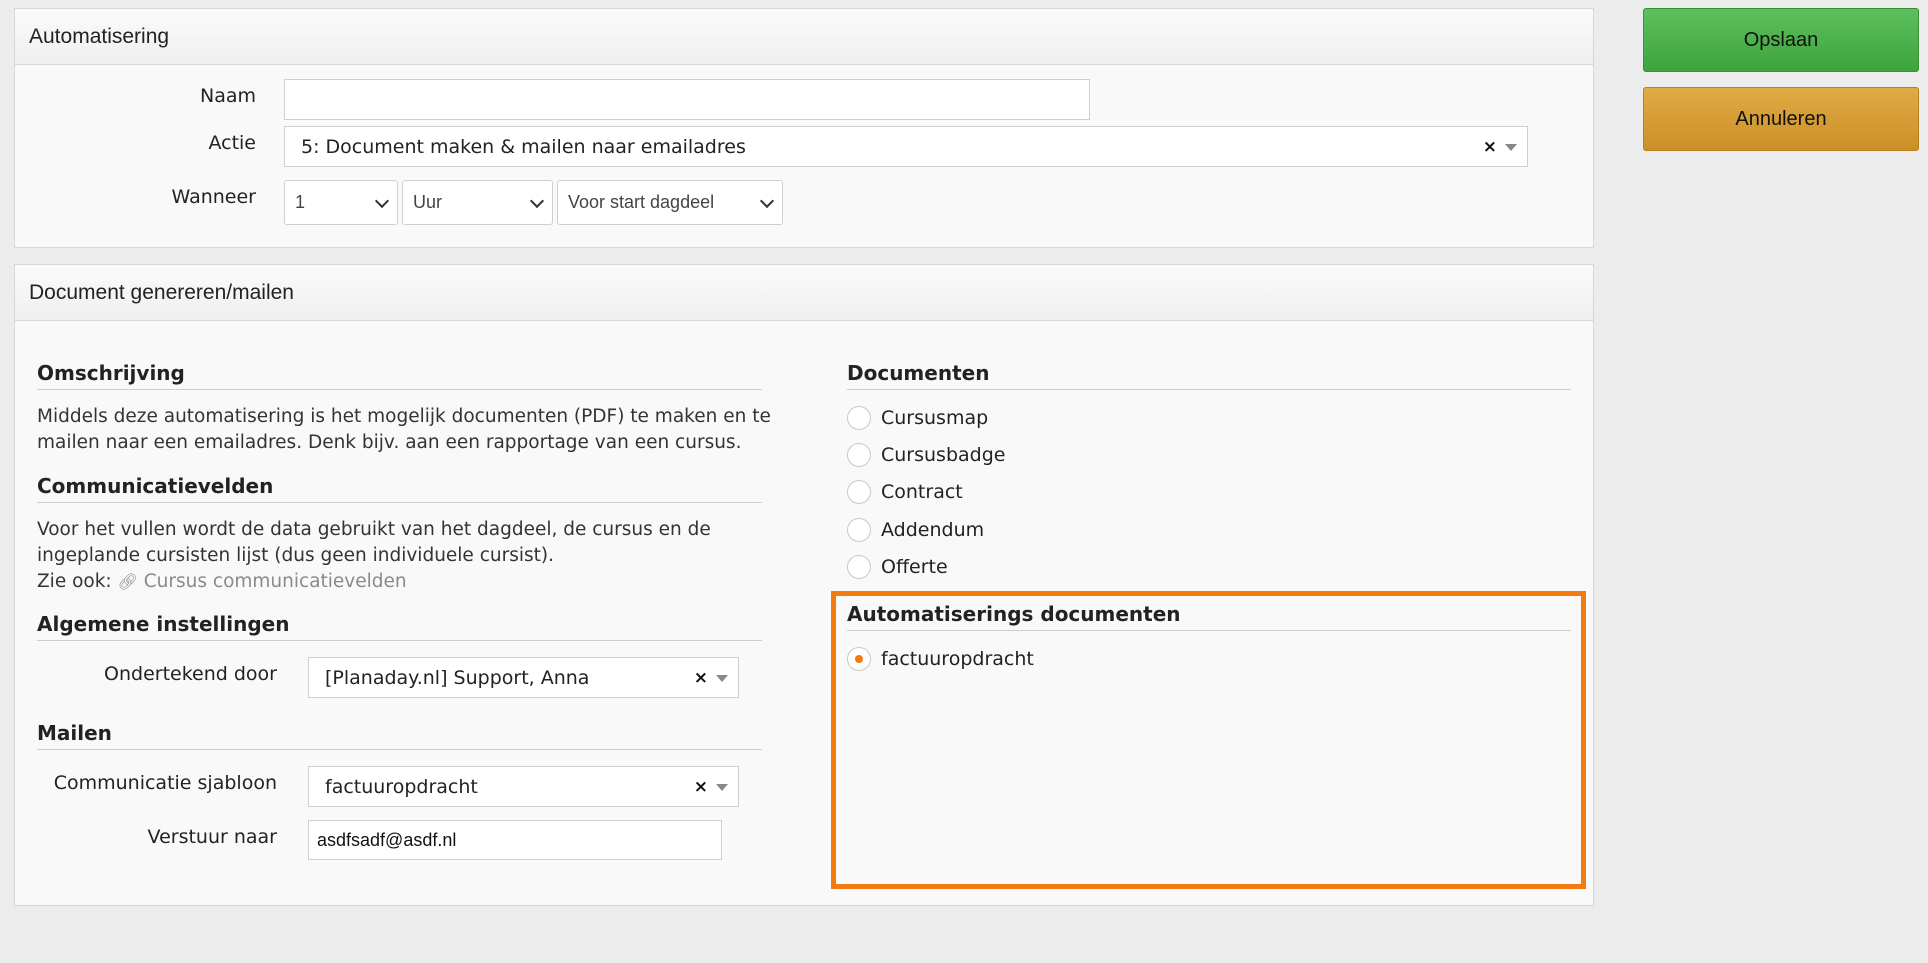 The image size is (1928, 963). Describe the element at coordinates (232, 143) in the screenshot. I see `action-label: Actie` at that location.